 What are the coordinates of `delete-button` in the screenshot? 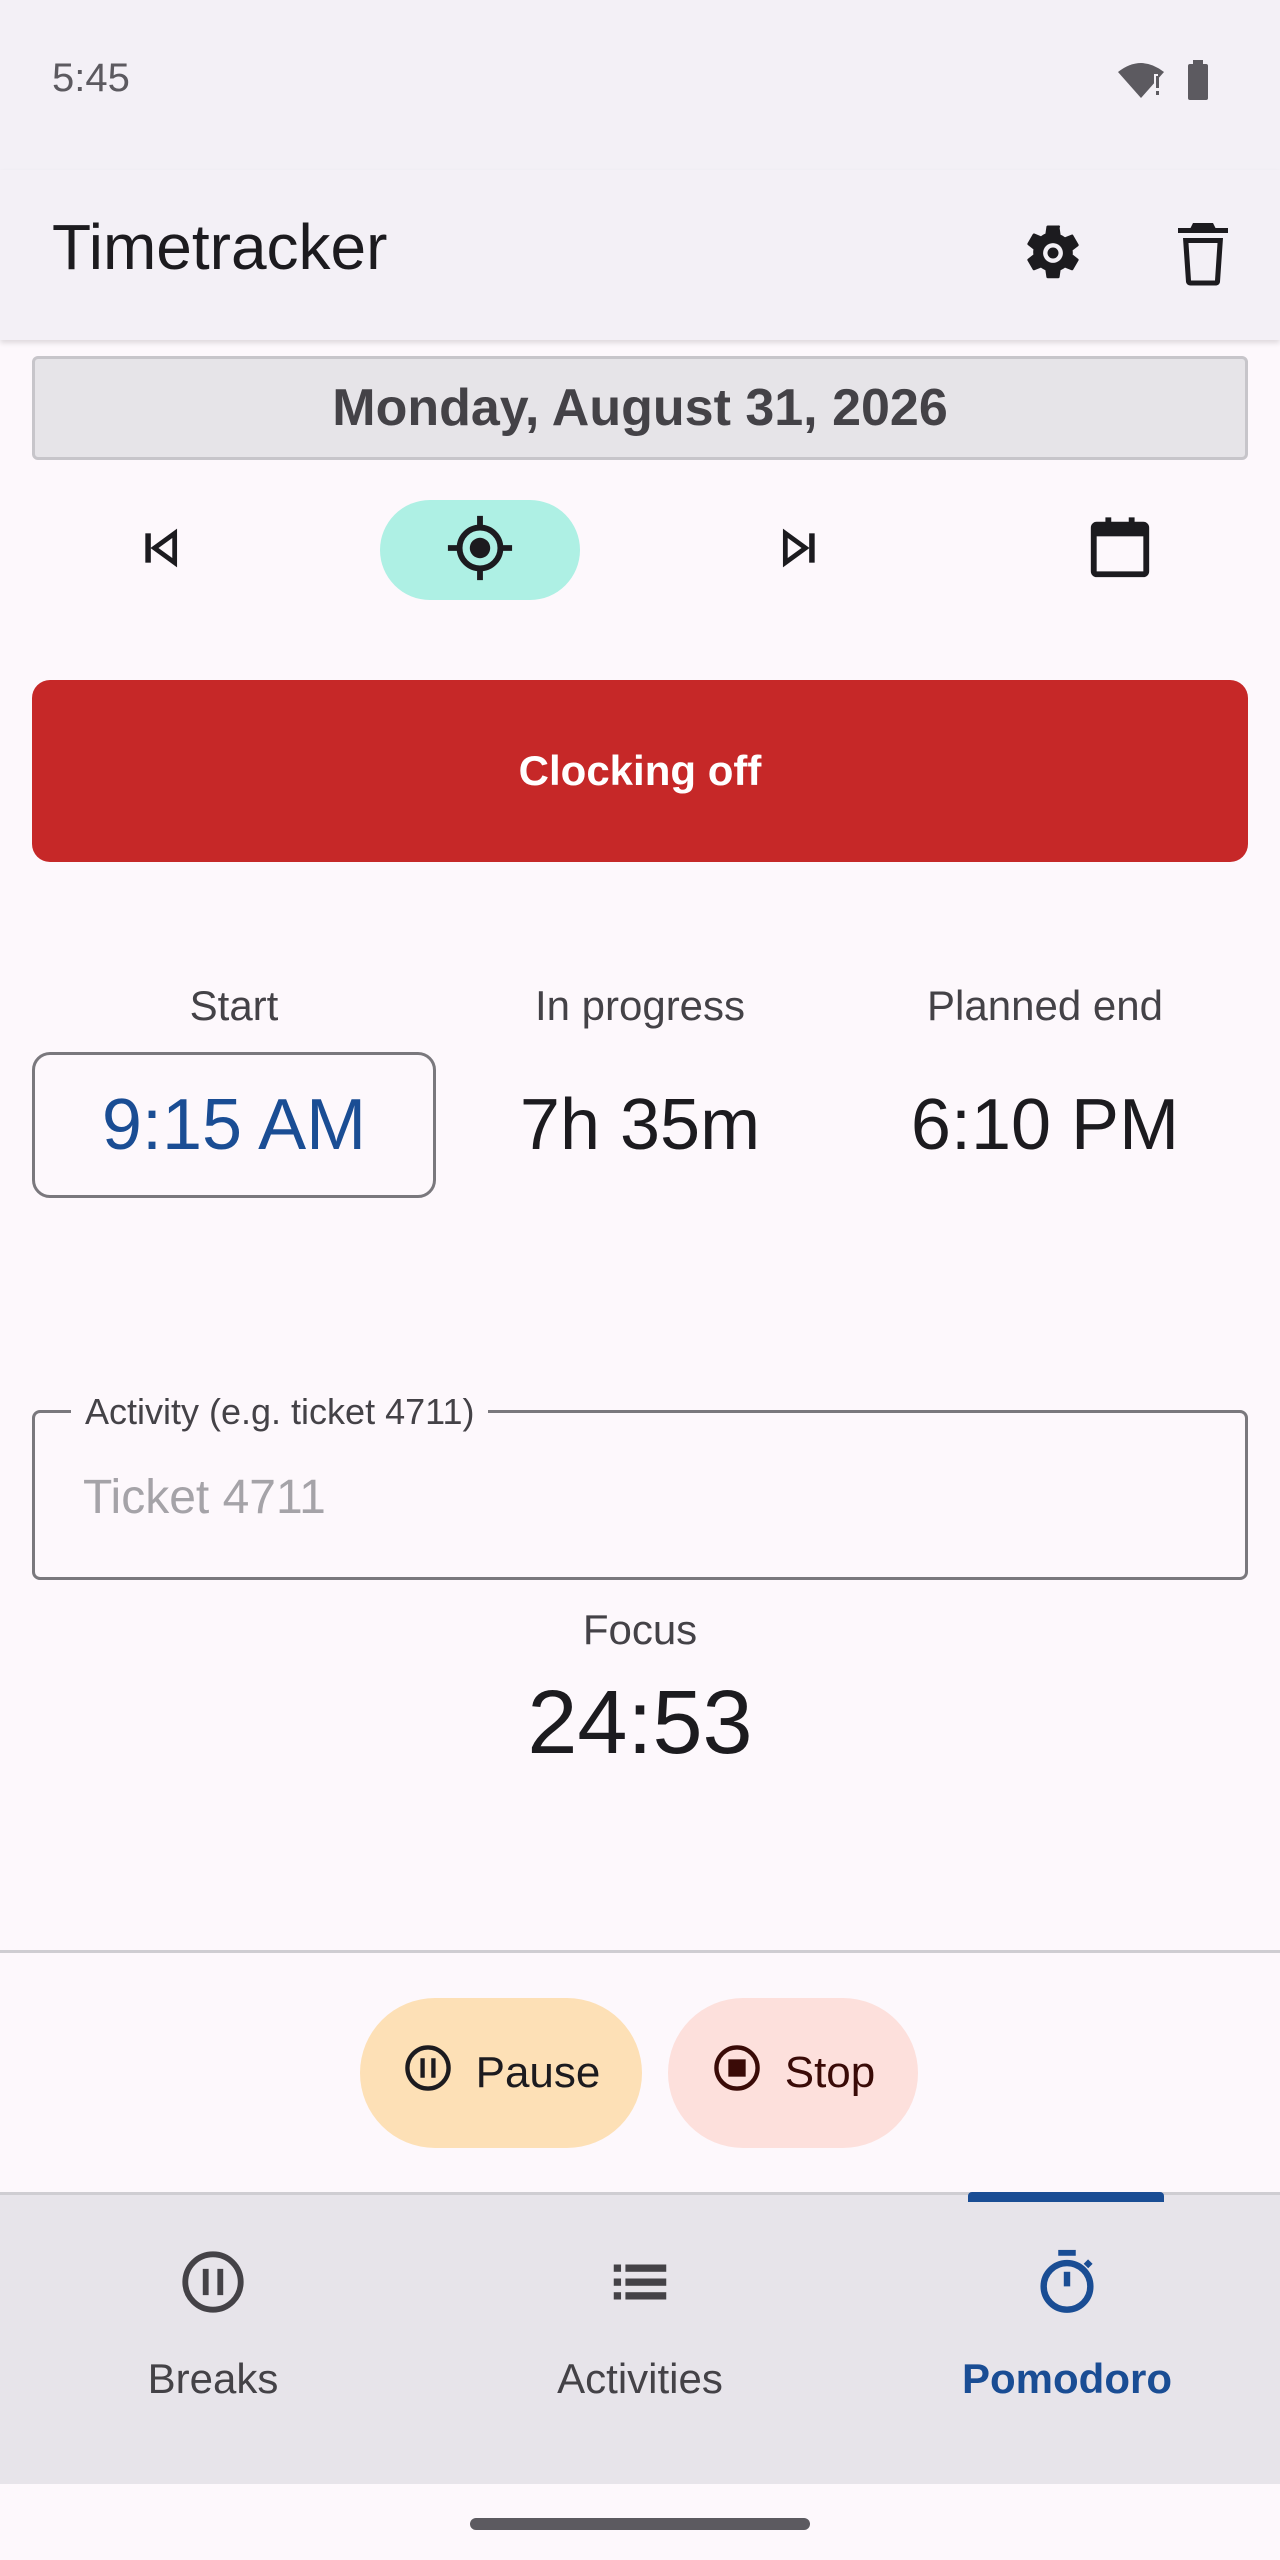 It's located at (1203, 255).